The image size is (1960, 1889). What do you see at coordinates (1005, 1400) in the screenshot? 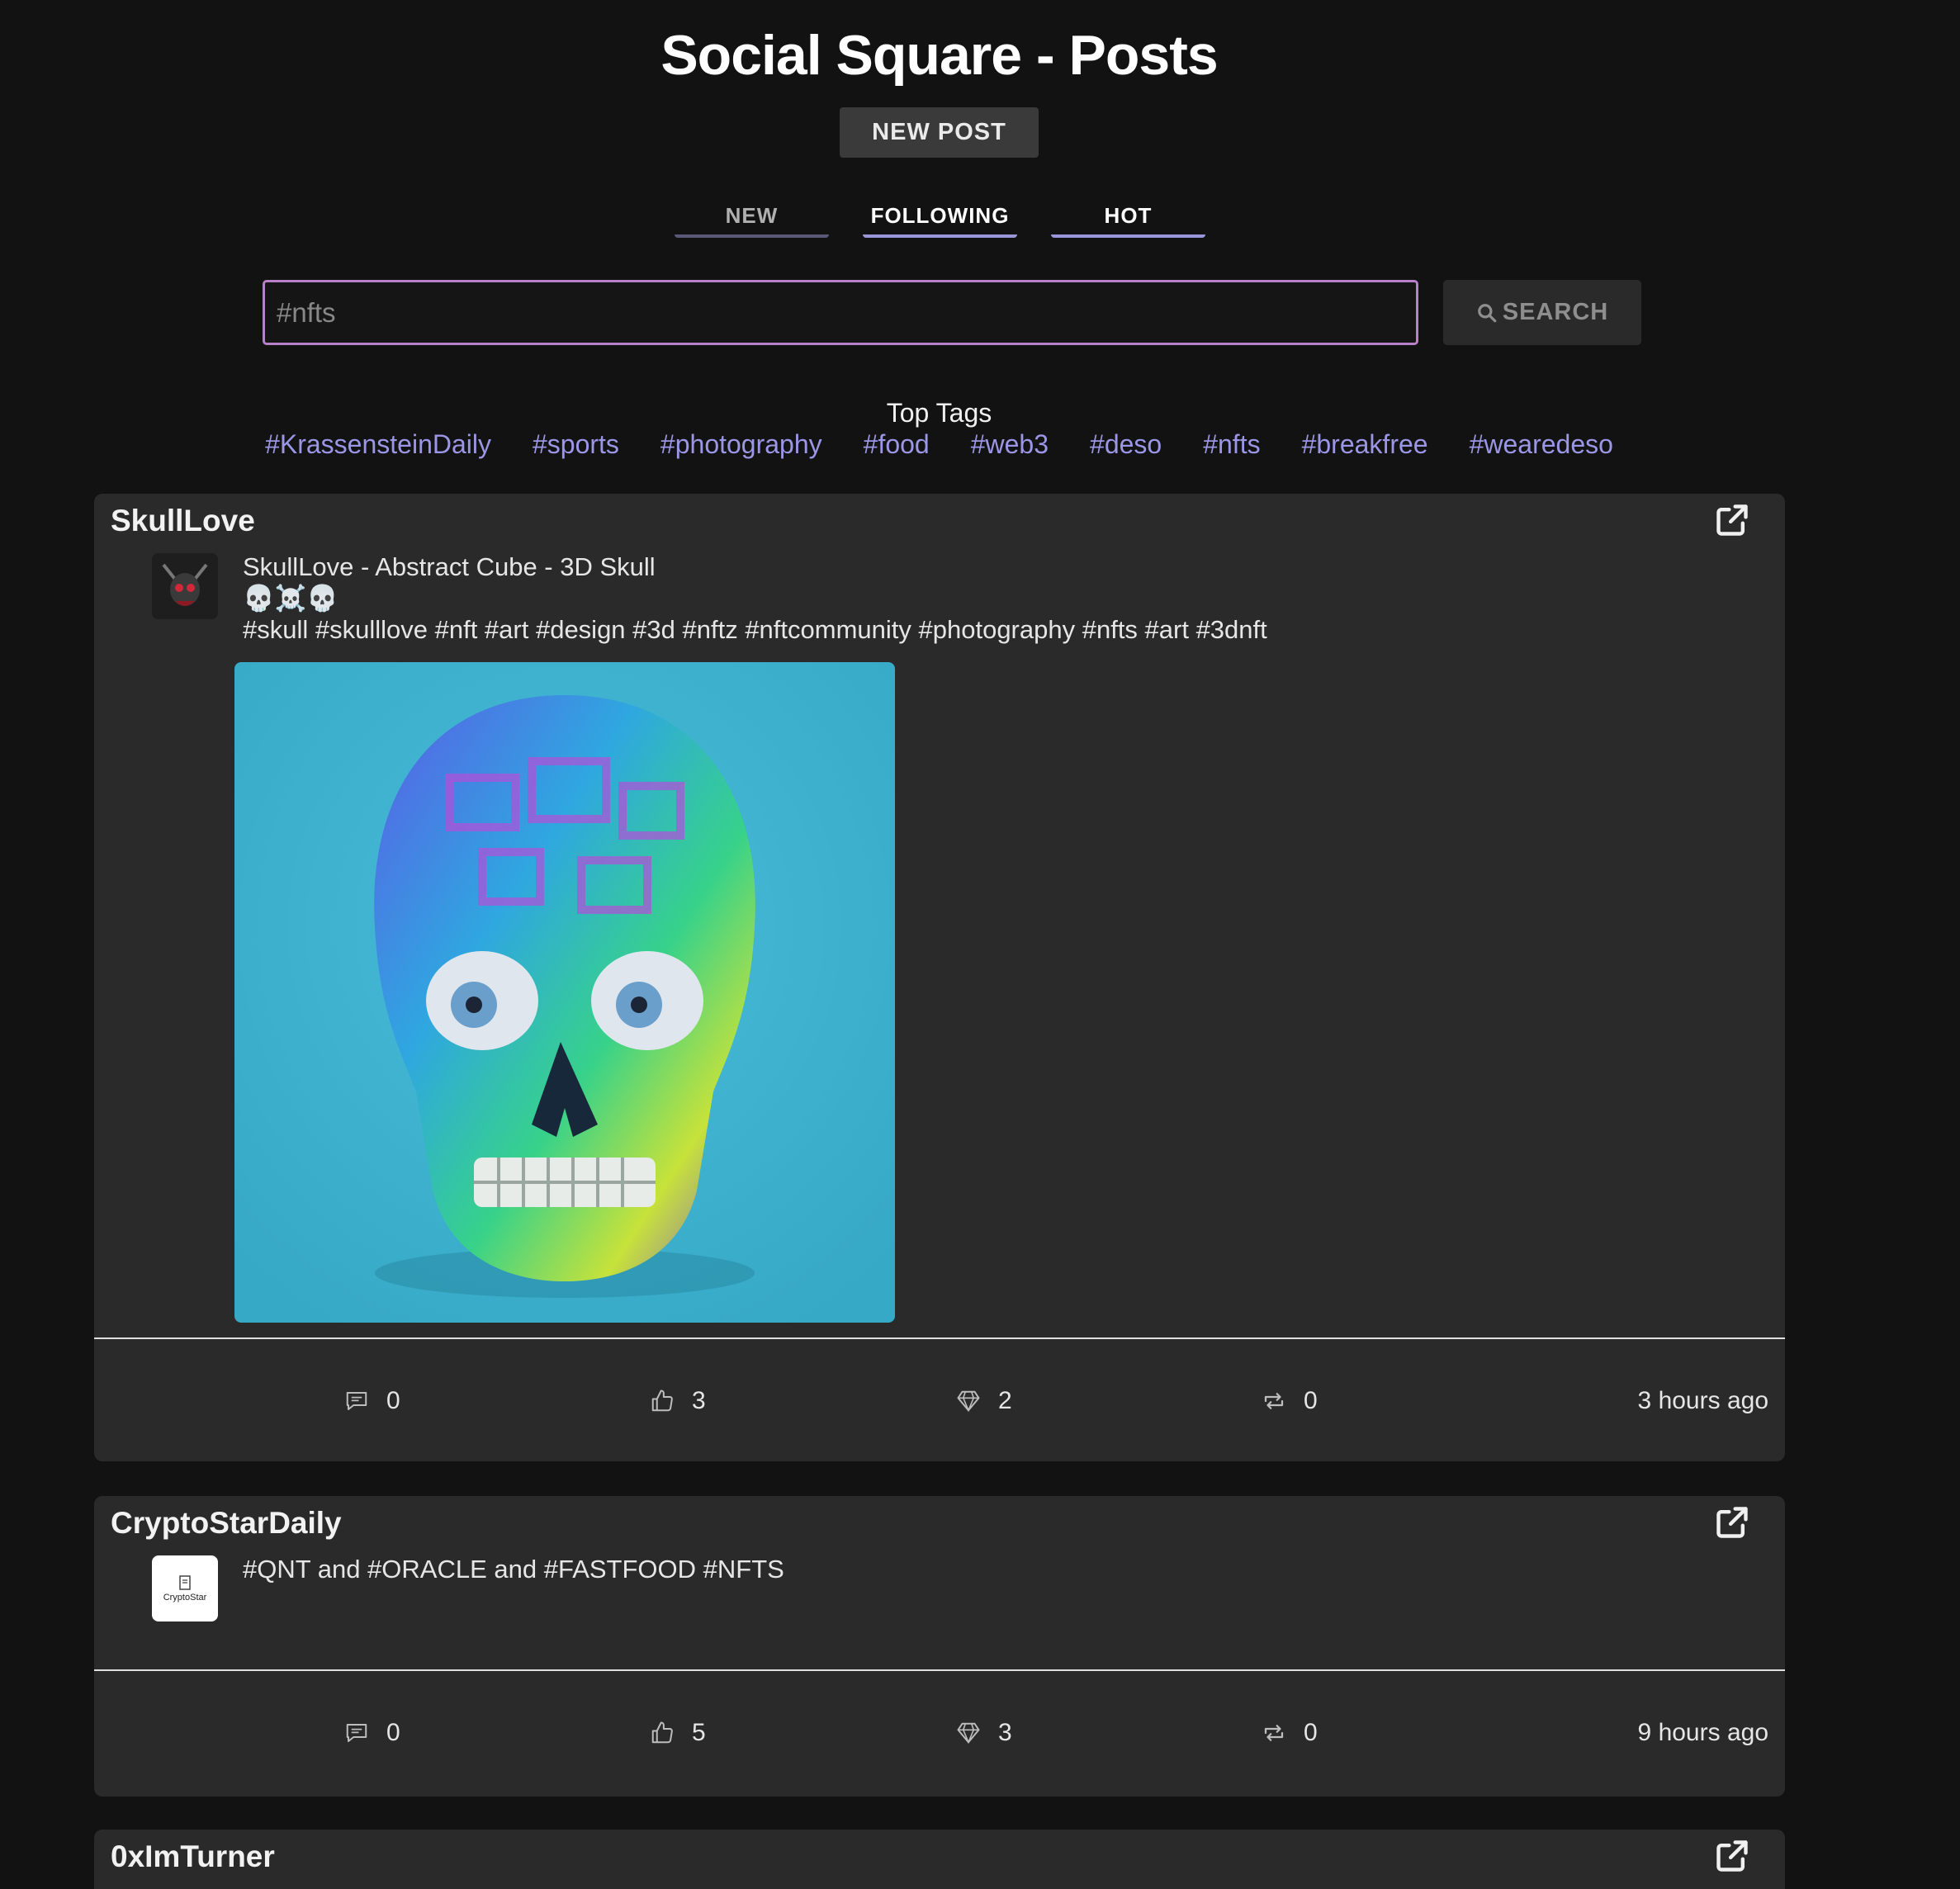
I see `diamond-count: 2` at bounding box center [1005, 1400].